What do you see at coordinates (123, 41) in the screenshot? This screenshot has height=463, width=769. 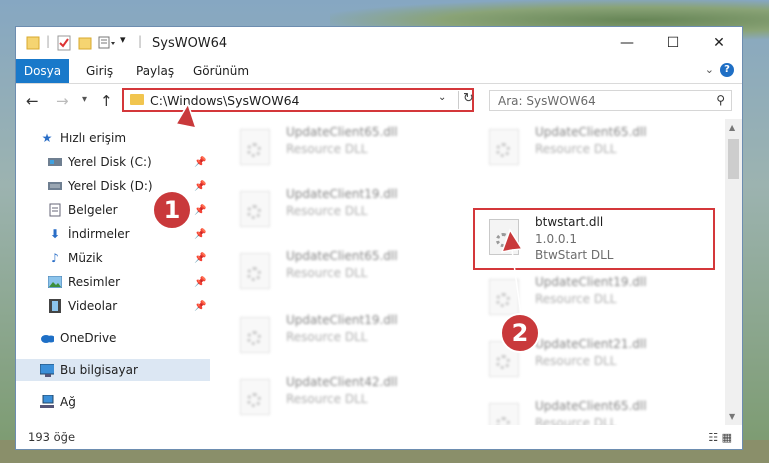 I see `quick-access-dropdown-icon: ▾` at bounding box center [123, 41].